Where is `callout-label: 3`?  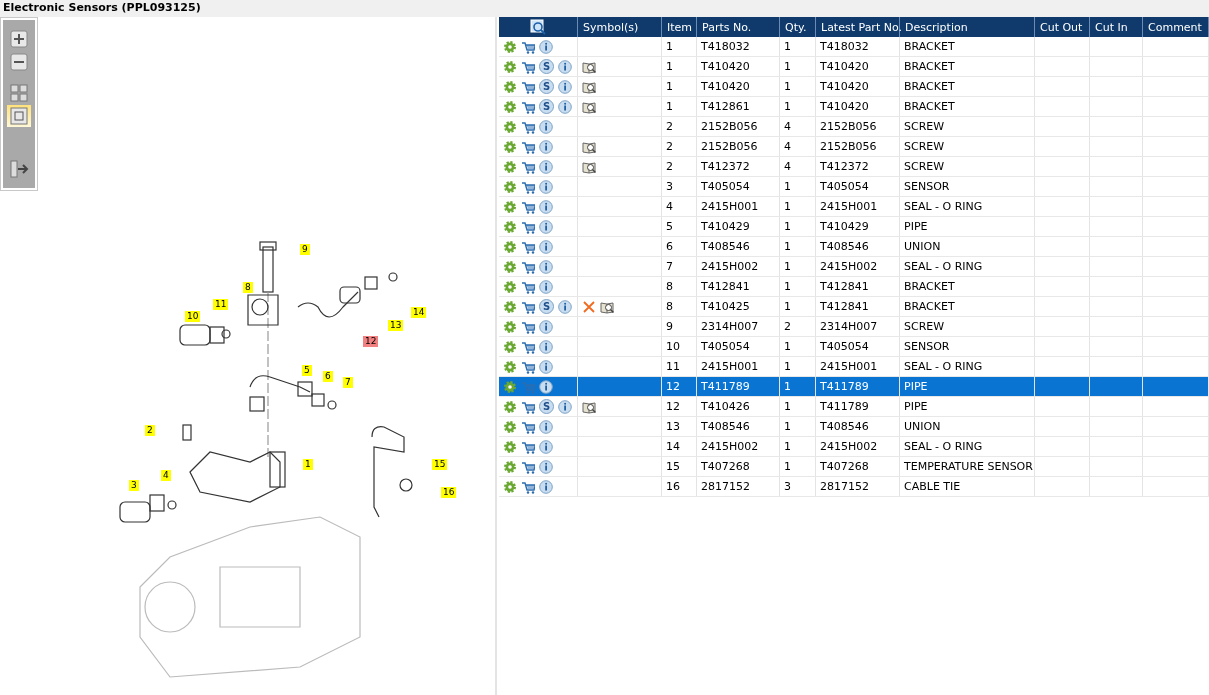 callout-label: 3 is located at coordinates (134, 485).